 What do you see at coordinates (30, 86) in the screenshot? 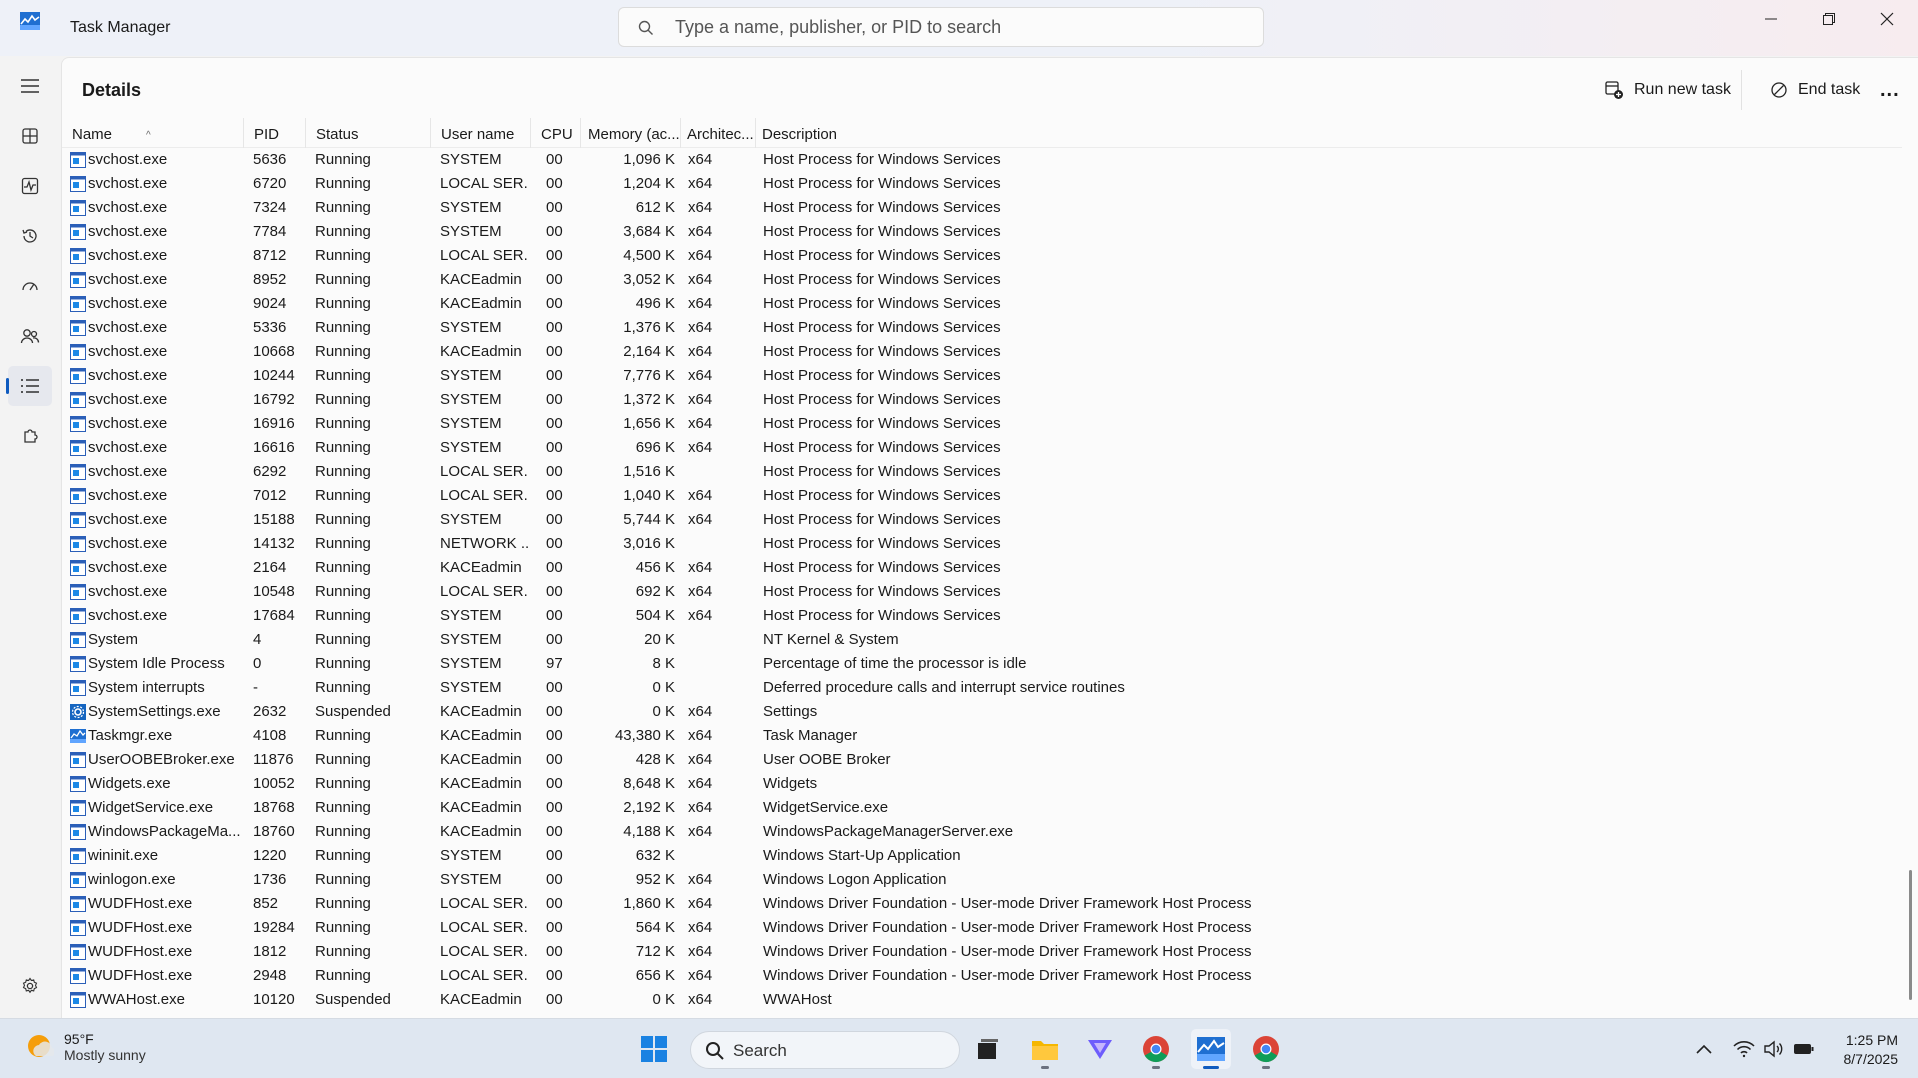
I see `hamburger-menu-button` at bounding box center [30, 86].